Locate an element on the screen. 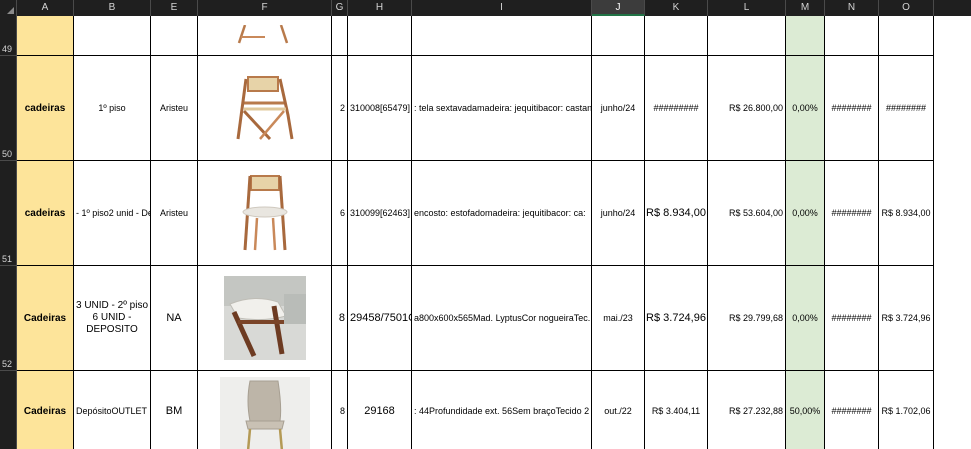 The width and height of the screenshot is (971, 449). cell-j51: junho/24 is located at coordinates (618, 213).